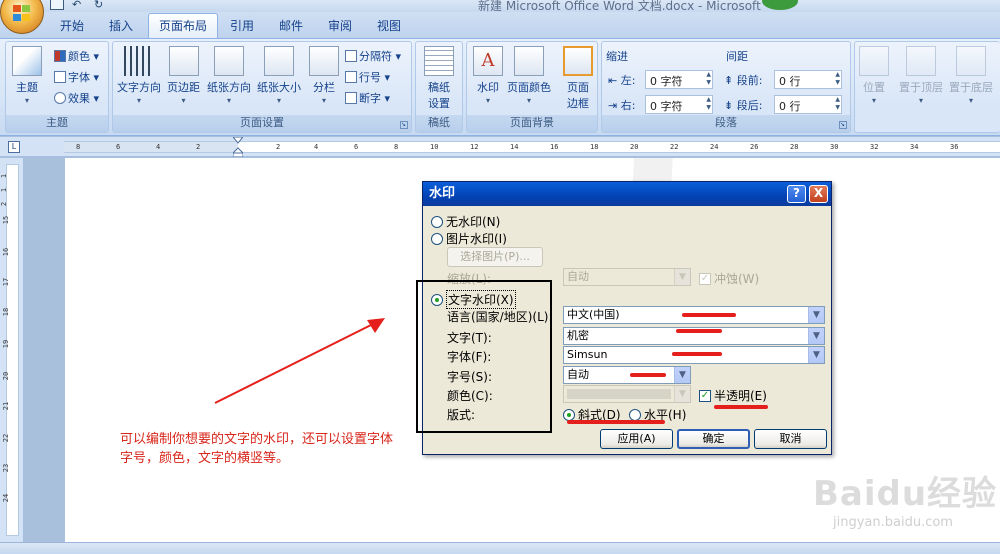  I want to click on apply-button: 应用(A), so click(636, 439).